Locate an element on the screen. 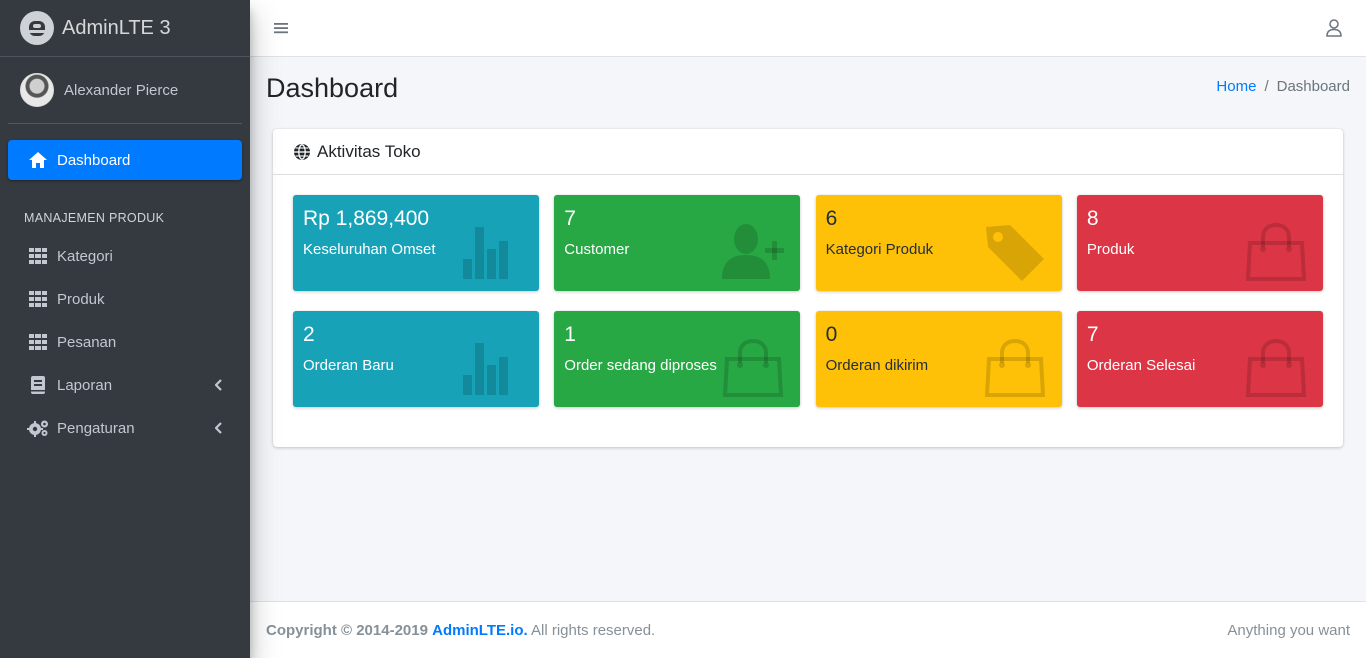 Image resolution: width=1366 pixels, height=658 pixels. sidebar-item-dashboard: Dashboard is located at coordinates (125, 160).